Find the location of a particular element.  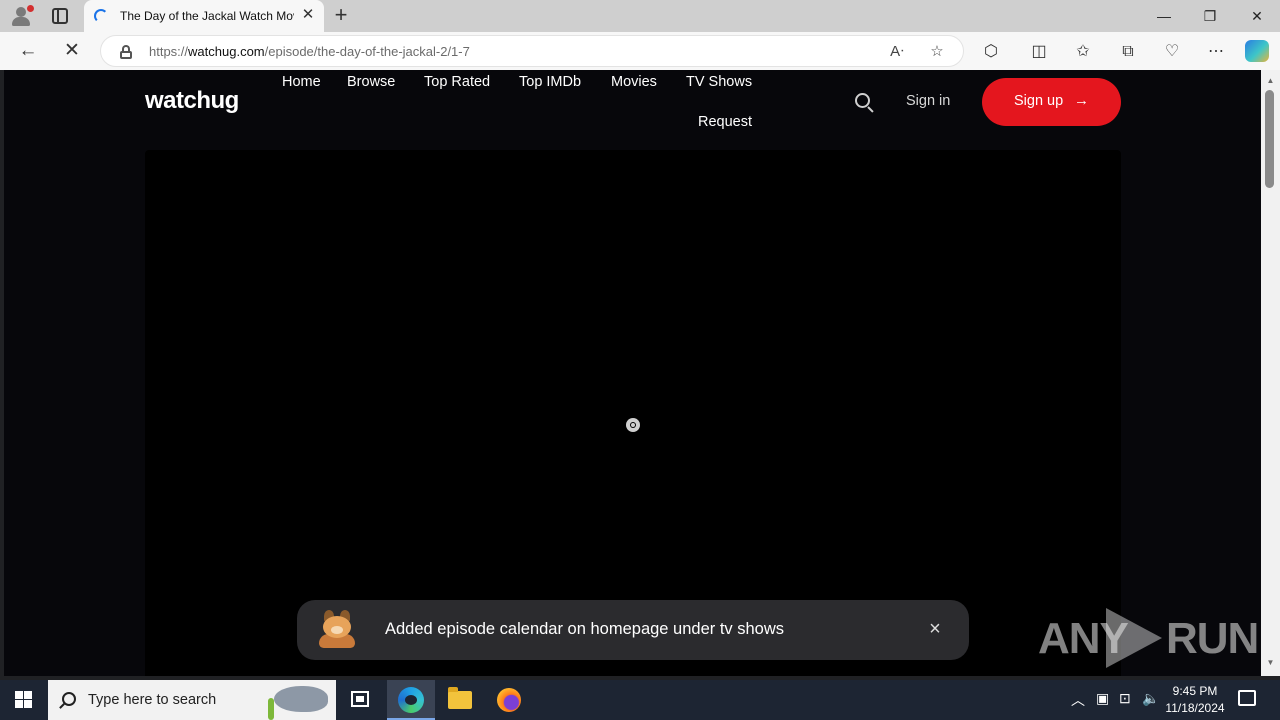

network-icon: ⊡ is located at coordinates (1125, 698).